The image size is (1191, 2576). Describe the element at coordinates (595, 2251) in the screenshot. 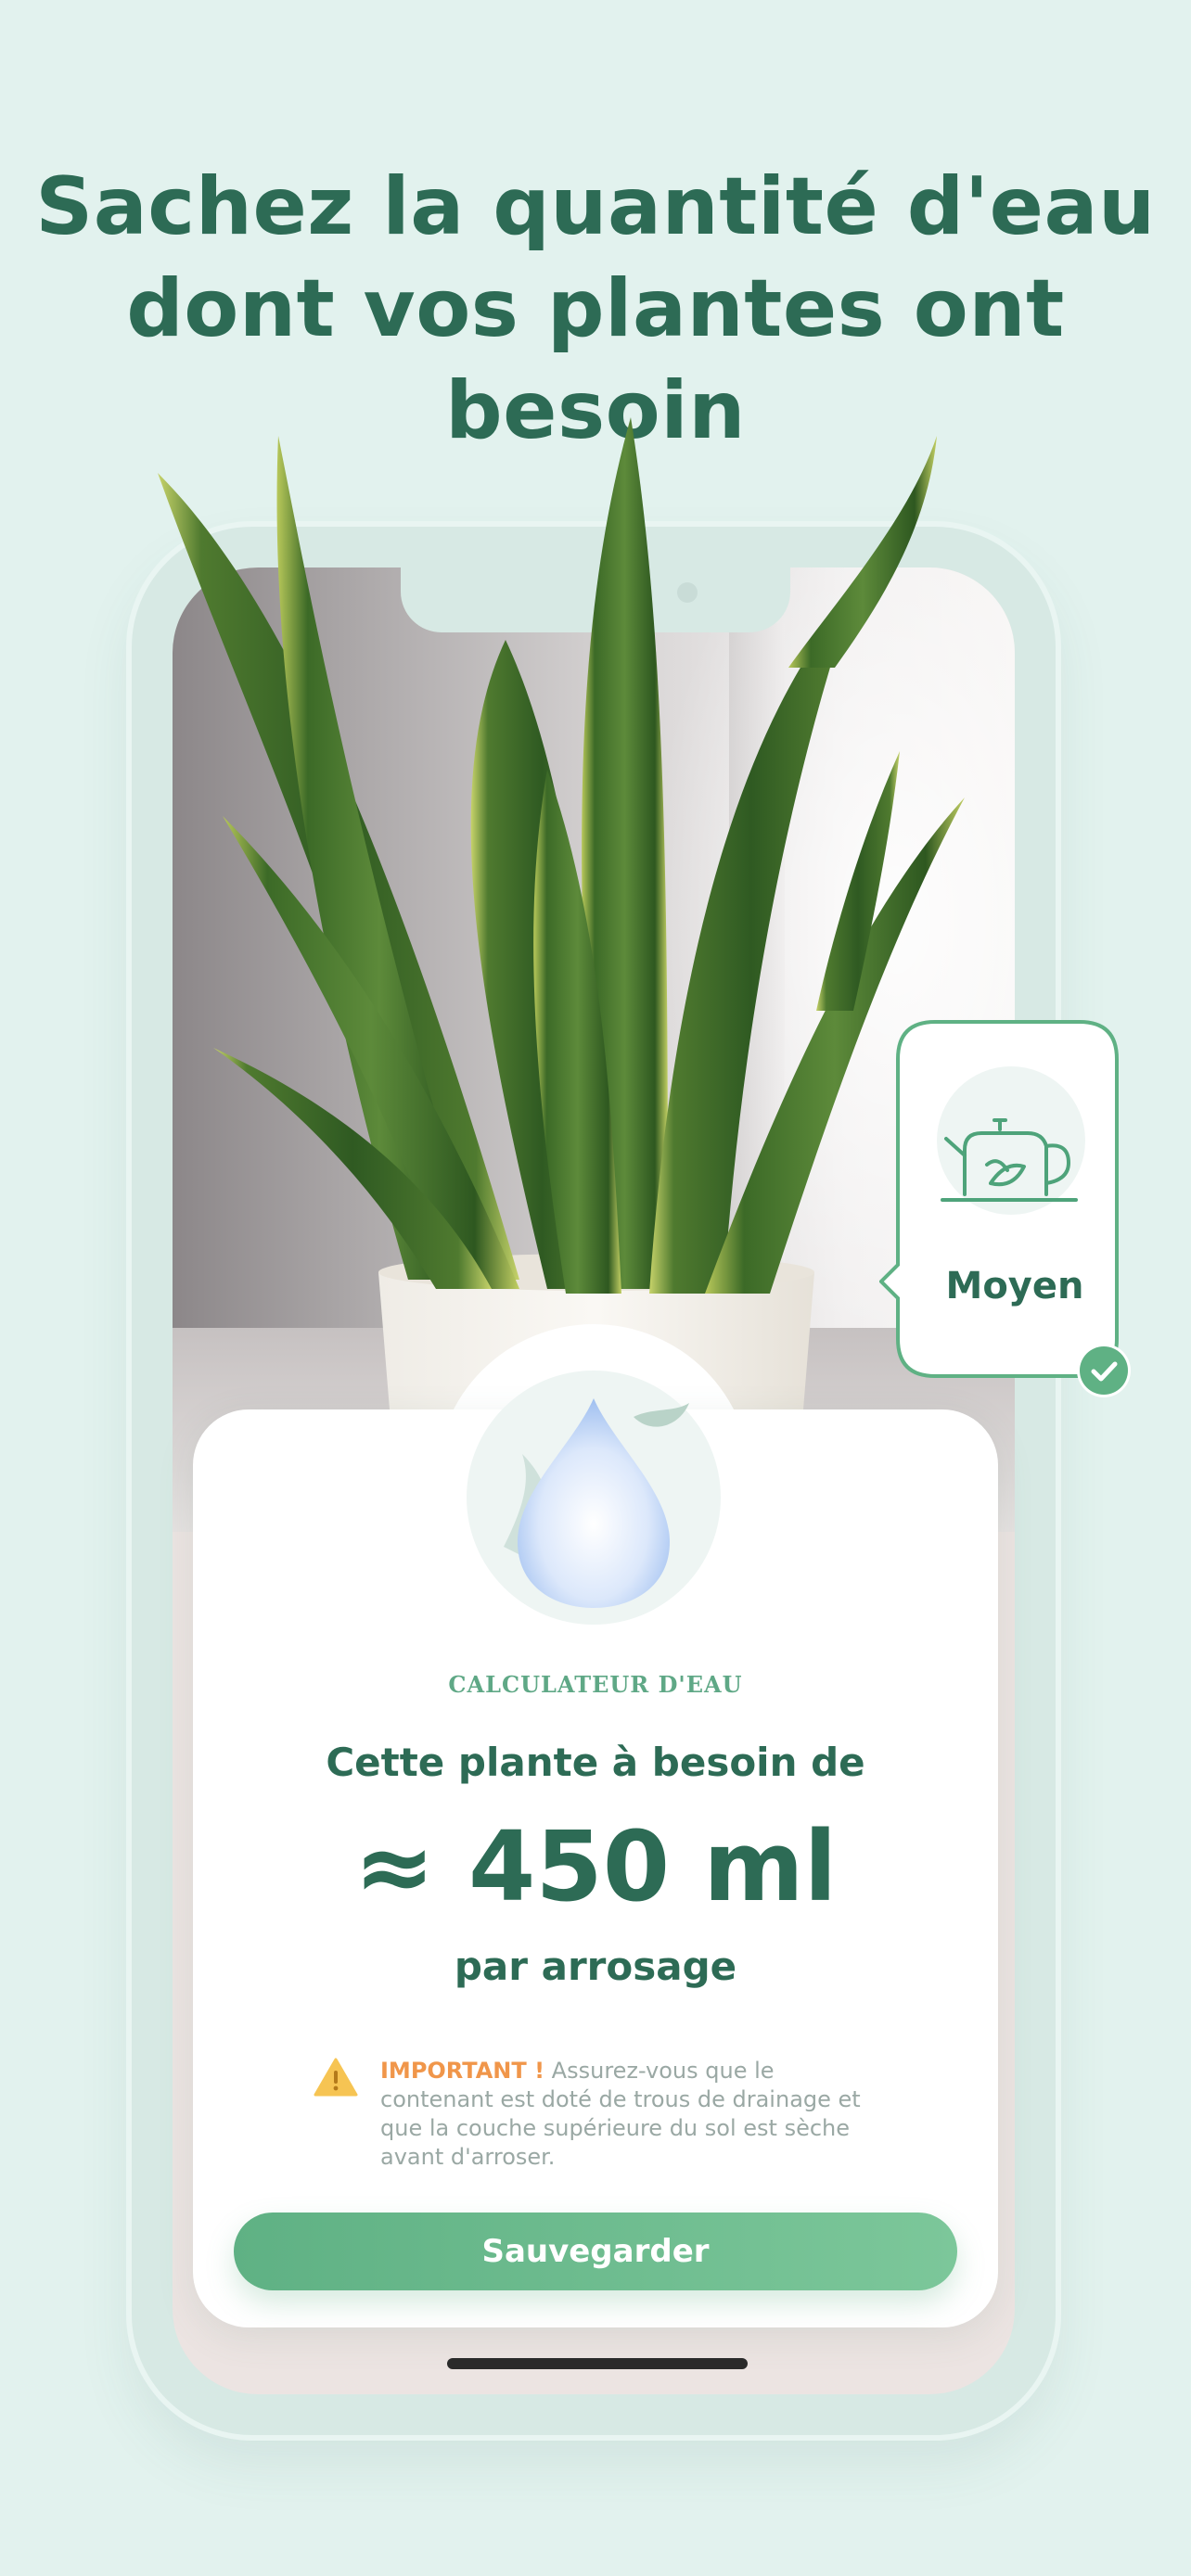

I see `save-button: Sauvegarder` at that location.